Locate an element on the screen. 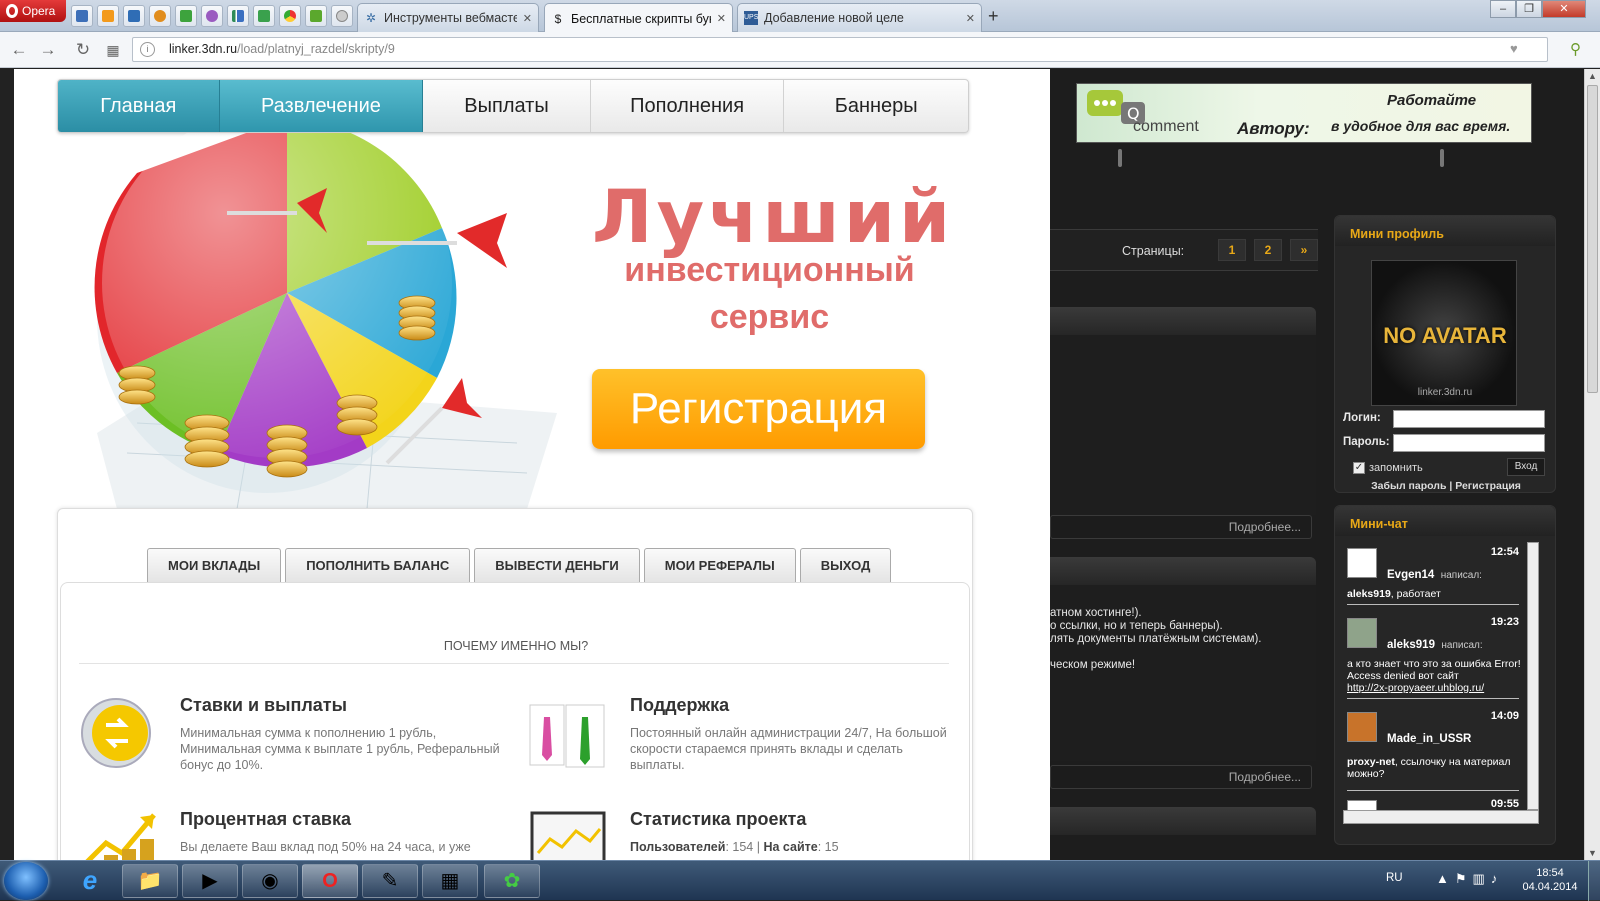 The height and width of the screenshot is (901, 1600). show-hidden-icons-icon: ▲ is located at coordinates (1445, 878).